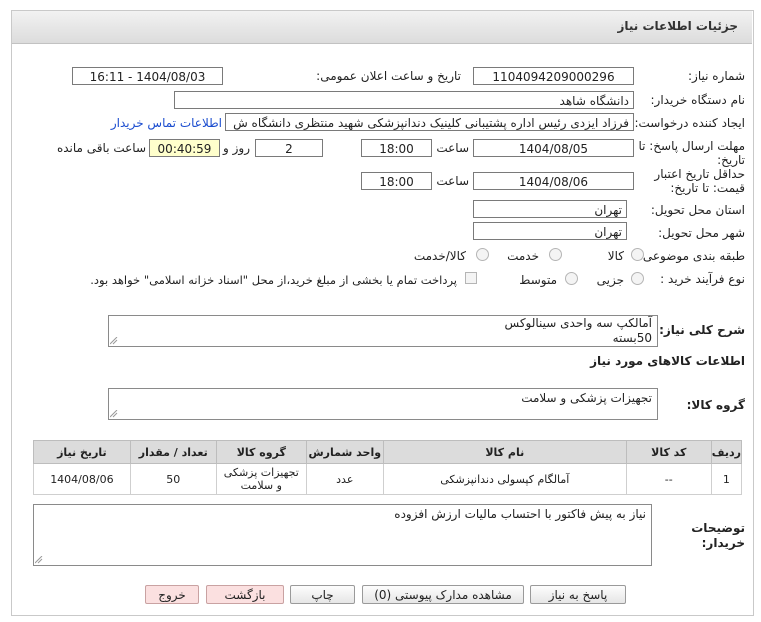 This screenshot has height=622, width=761. What do you see at coordinates (571, 278) in the screenshot?
I see `process-medium-radio` at bounding box center [571, 278].